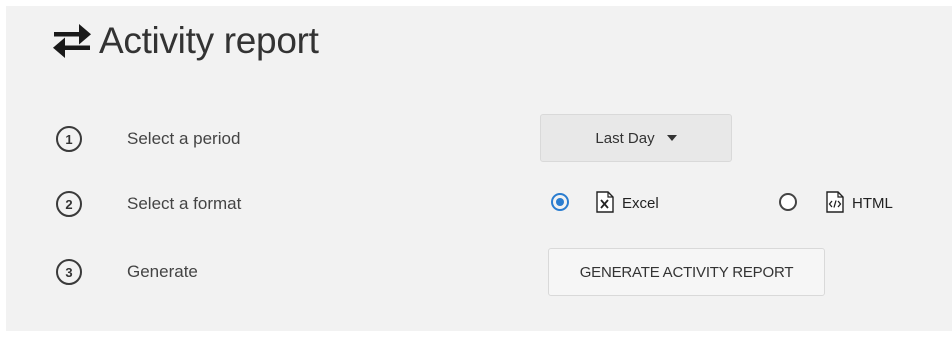  What do you see at coordinates (69, 139) in the screenshot?
I see `step-number-1: 1` at bounding box center [69, 139].